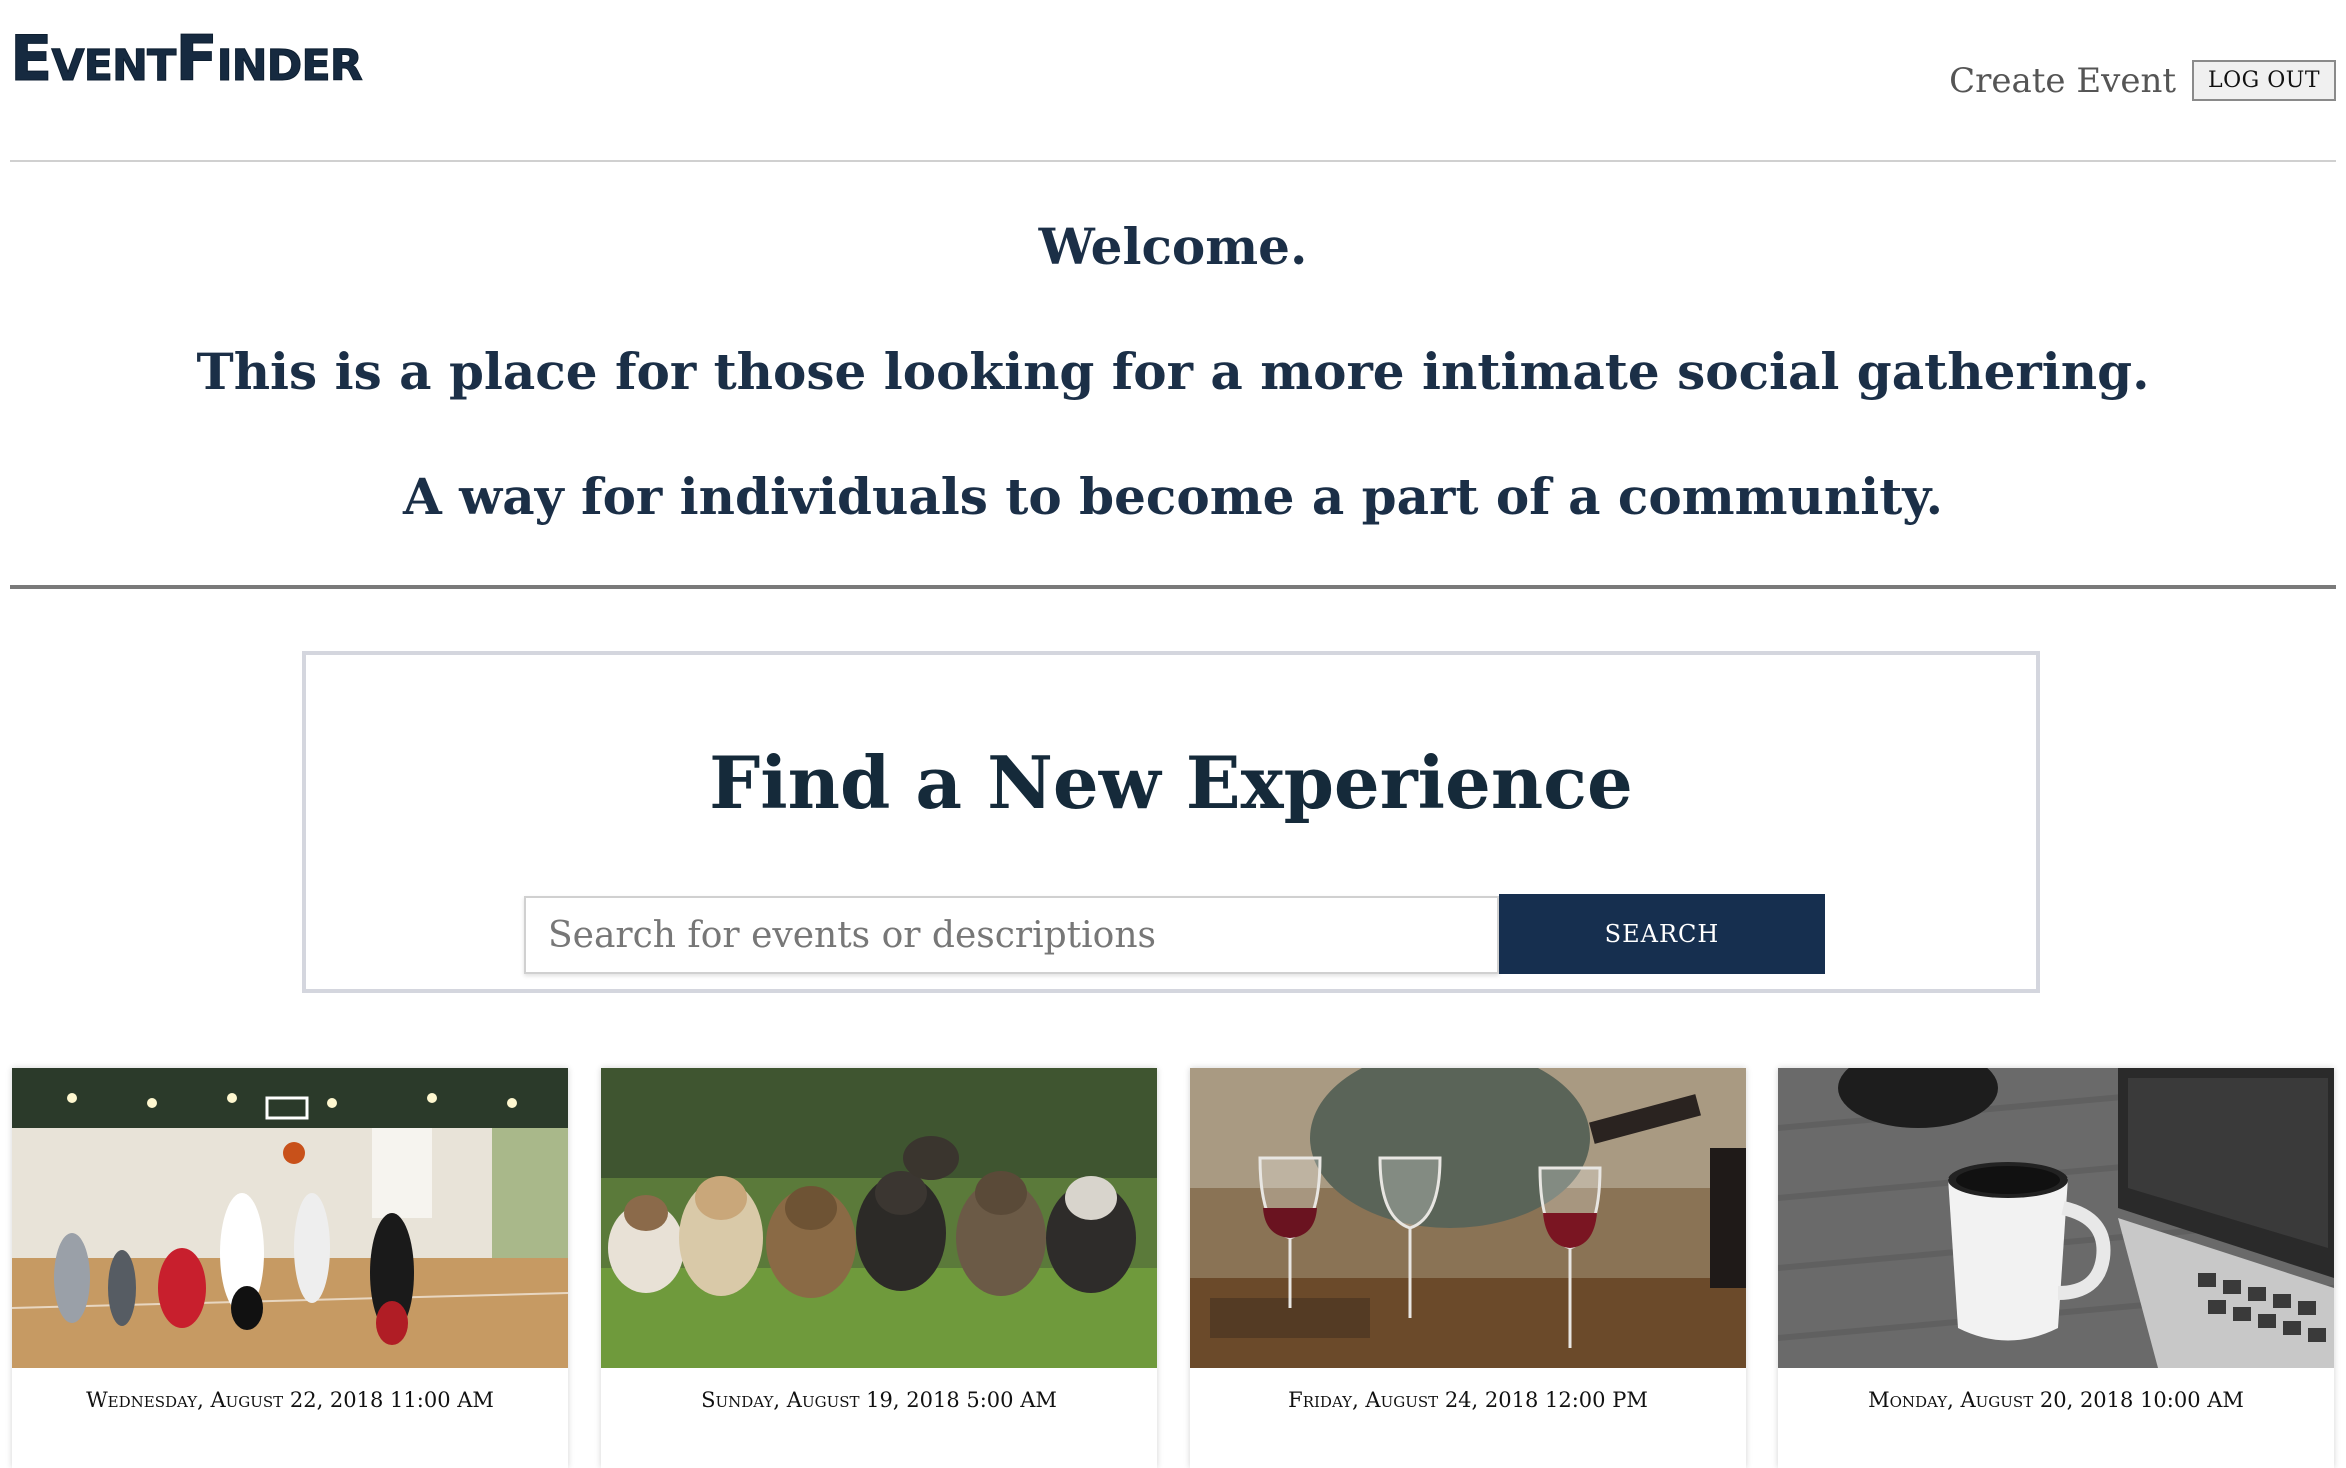 Image resolution: width=2346 pixels, height=1468 pixels. I want to click on event-date: Wednesday, August 22, 2018 11:00 AM, so click(290, 1400).